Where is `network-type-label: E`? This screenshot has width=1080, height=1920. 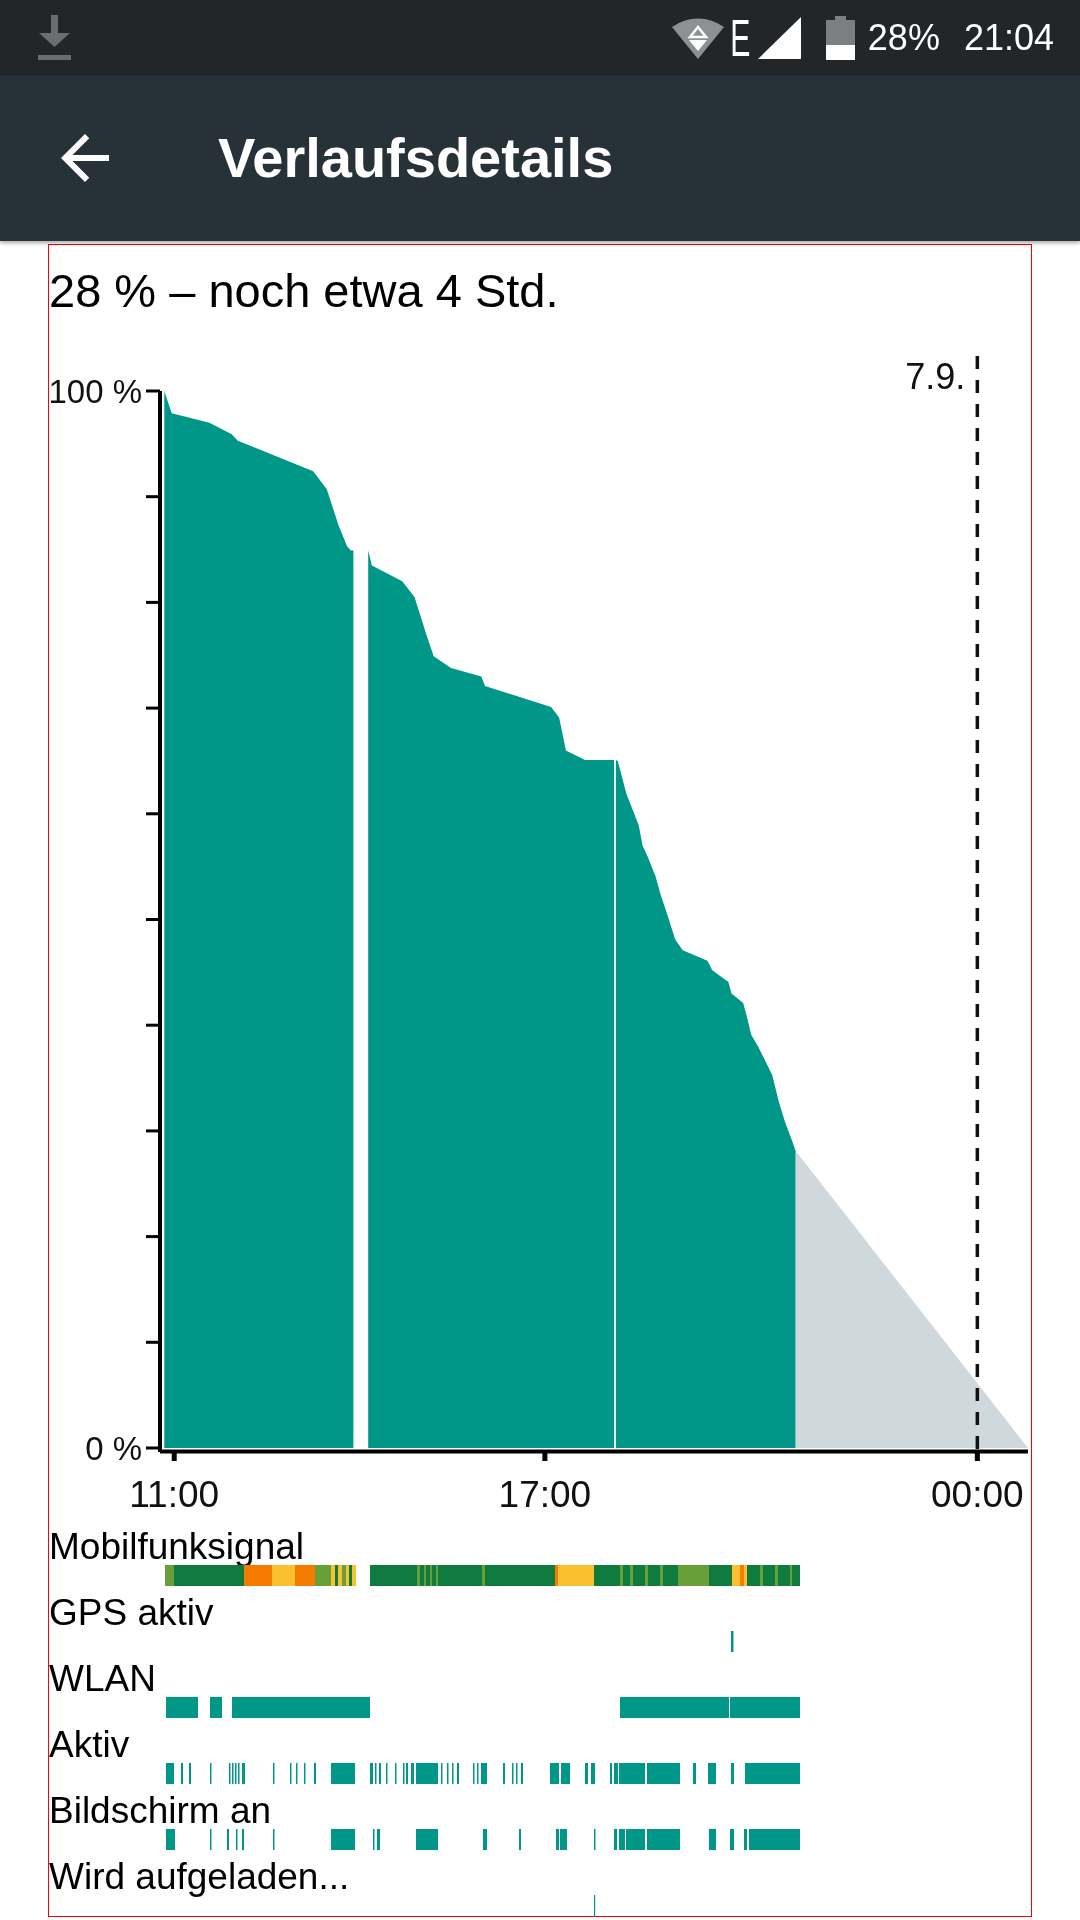 network-type-label: E is located at coordinates (740, 37).